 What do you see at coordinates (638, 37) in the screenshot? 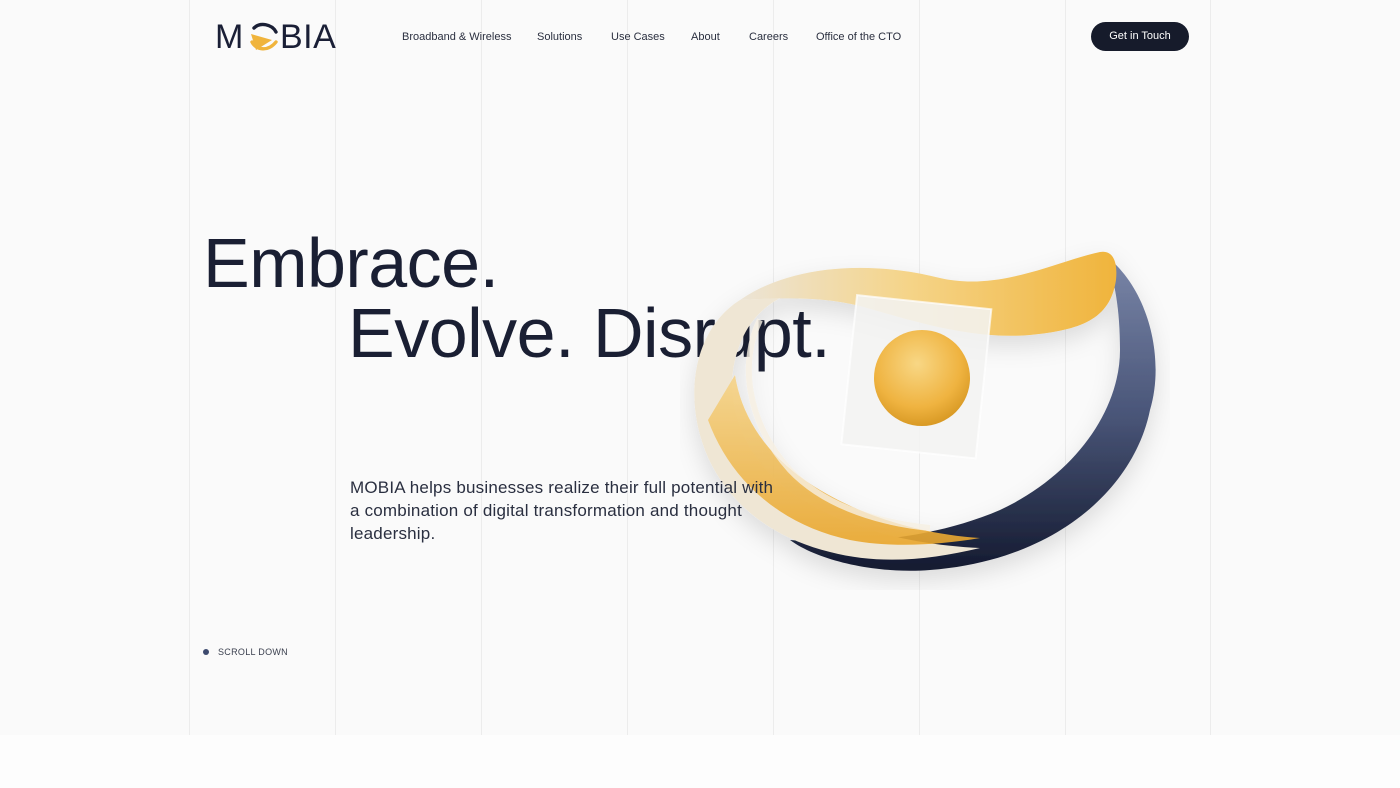
I see `nav-use-cases: Use Cases` at bounding box center [638, 37].